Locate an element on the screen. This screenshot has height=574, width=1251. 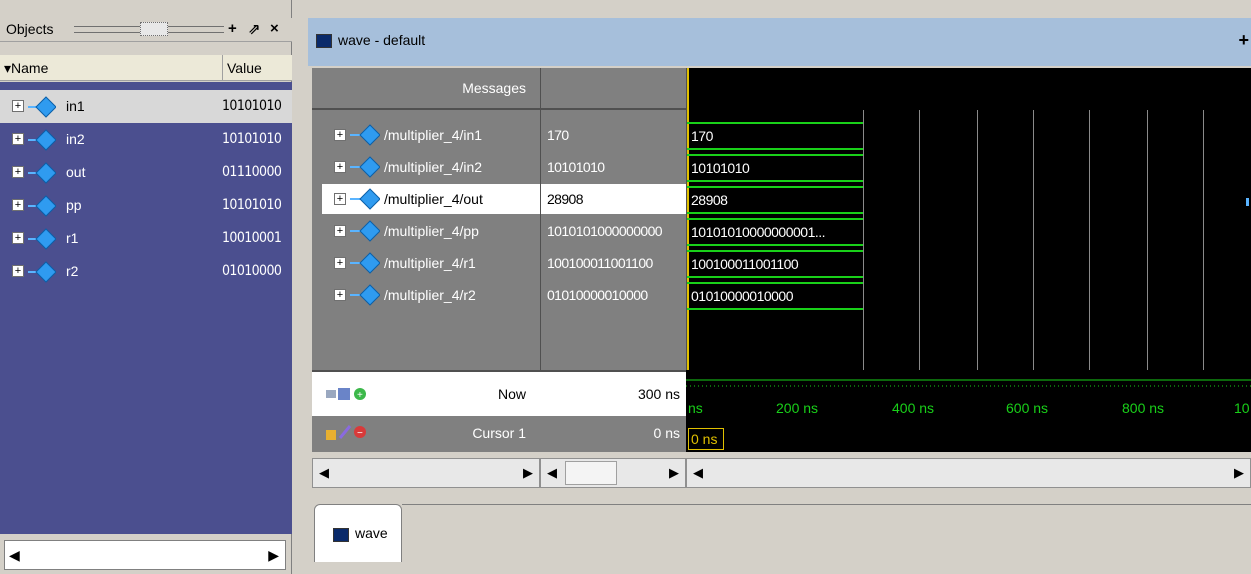
signal-row-pp: + /multiplier_4/pp is located at coordinates (431, 231).